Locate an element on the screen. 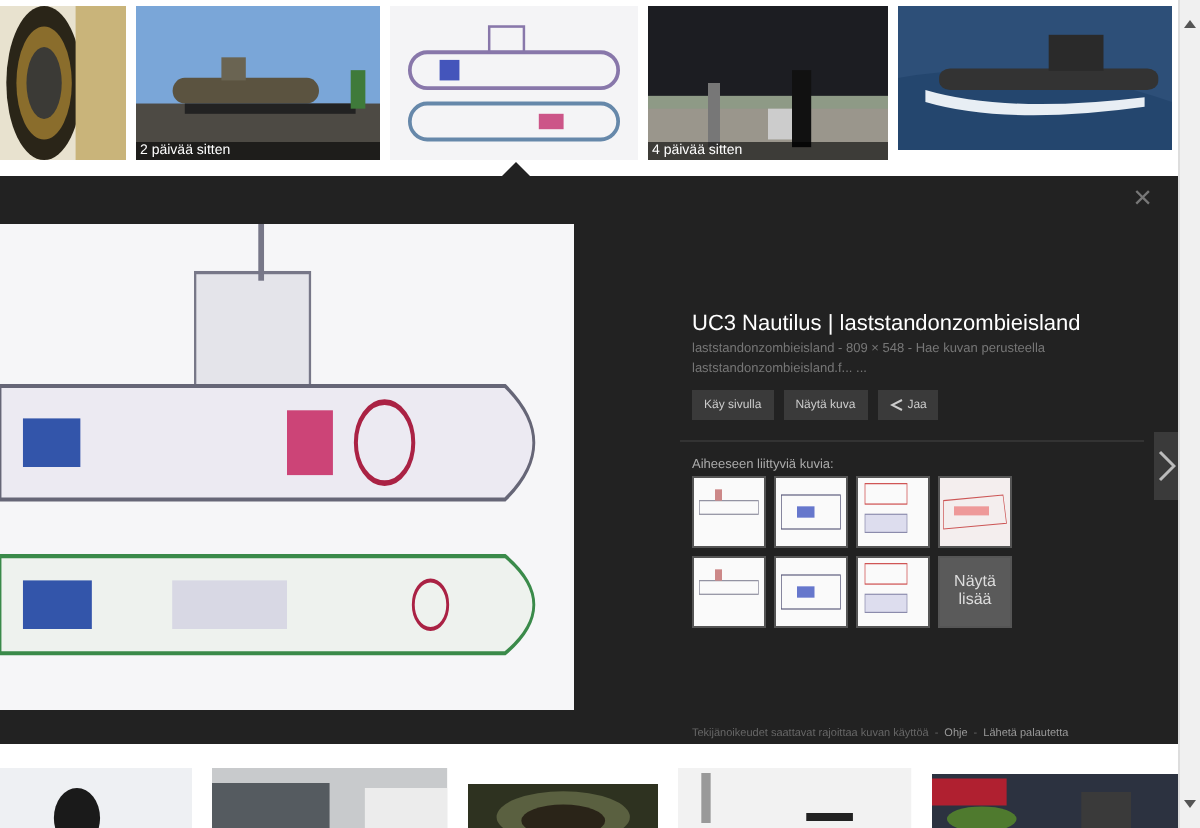 Image resolution: width=1200 pixels, height=828 pixels. scrollbar is located at coordinates (1189, 414).